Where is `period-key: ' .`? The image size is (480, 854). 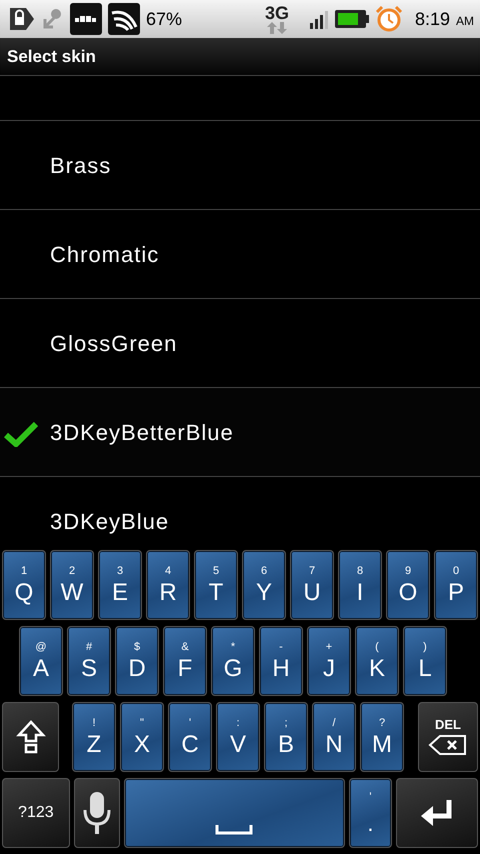
period-key: ' . is located at coordinates (370, 813).